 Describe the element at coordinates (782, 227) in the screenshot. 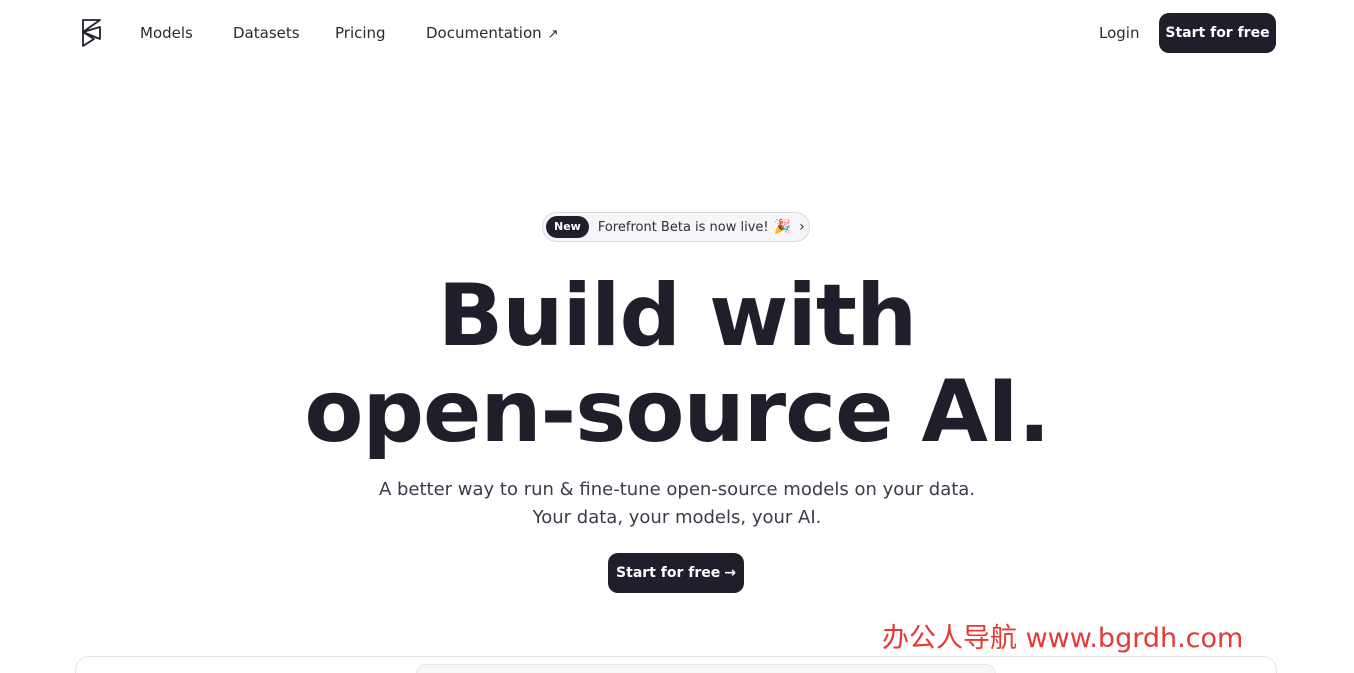

I see `party-popper-icon: 🎉` at that location.